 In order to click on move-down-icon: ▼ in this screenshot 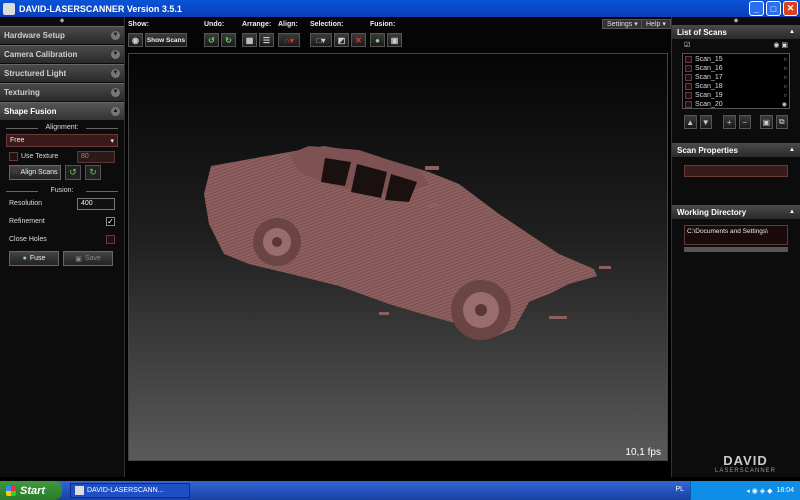, I will do `click(705, 122)`.